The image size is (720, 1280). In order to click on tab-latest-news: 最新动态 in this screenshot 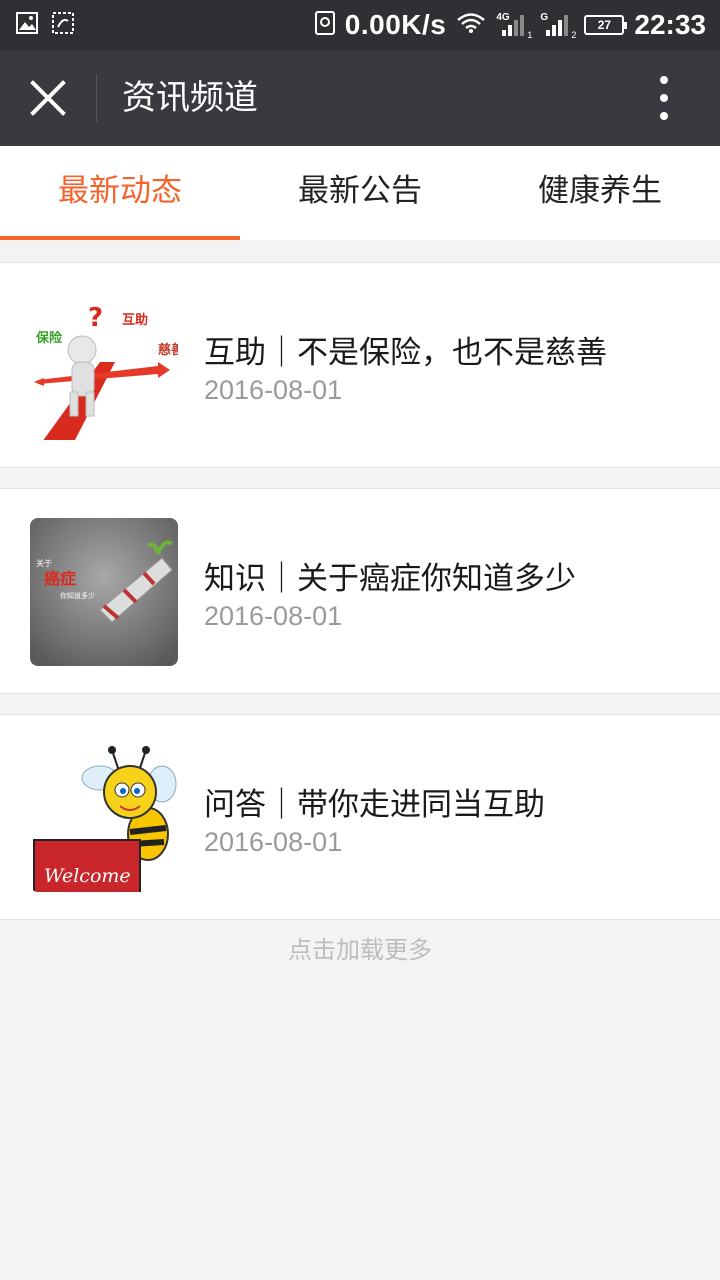, I will do `click(120, 193)`.